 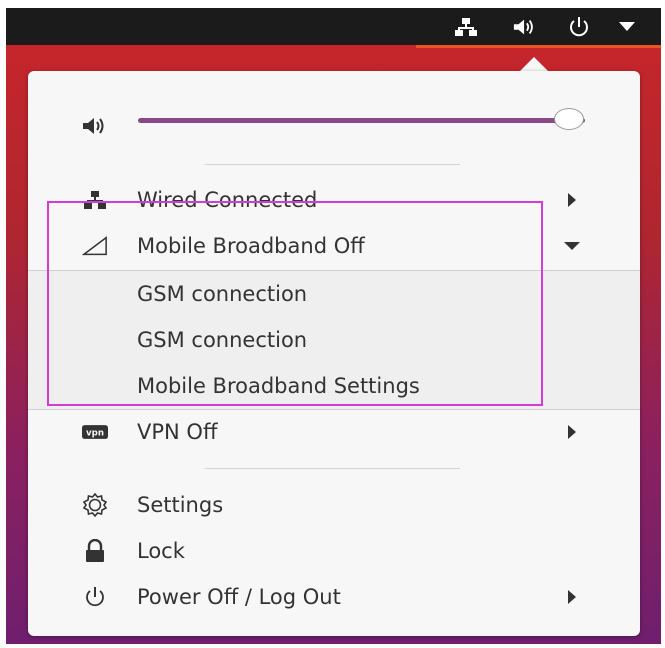 I want to click on gear-icon, so click(x=95, y=505).